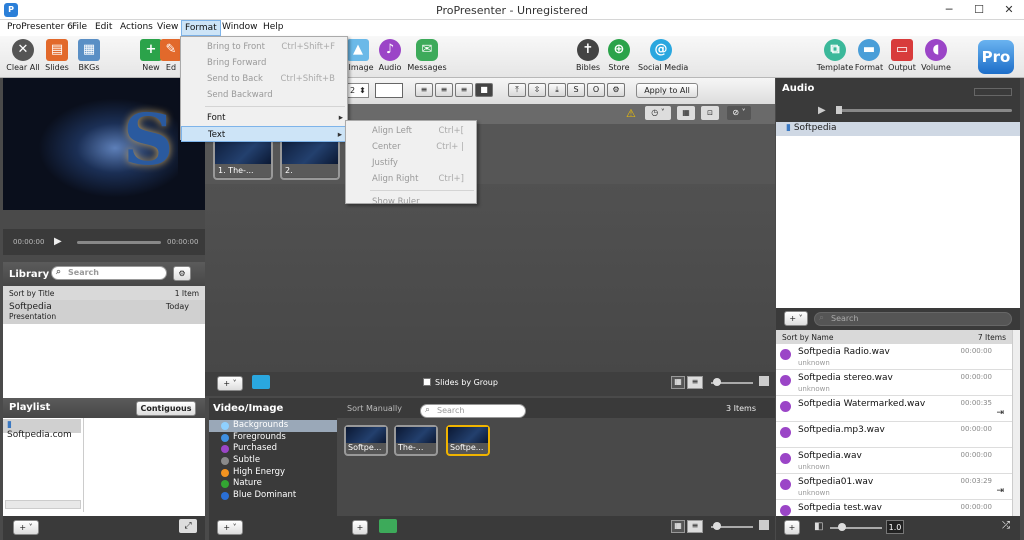 The image size is (1024, 540). What do you see at coordinates (119, 242) in the screenshot?
I see `preview-scrubber` at bounding box center [119, 242].